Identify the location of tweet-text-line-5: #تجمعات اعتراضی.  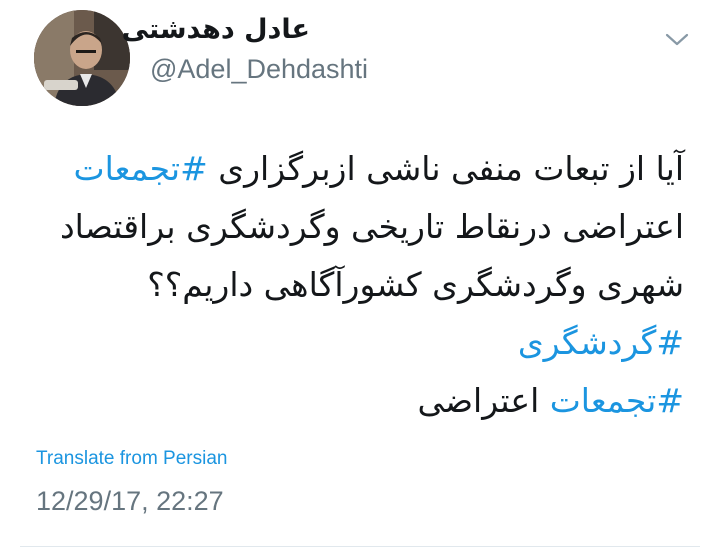
(359, 401).